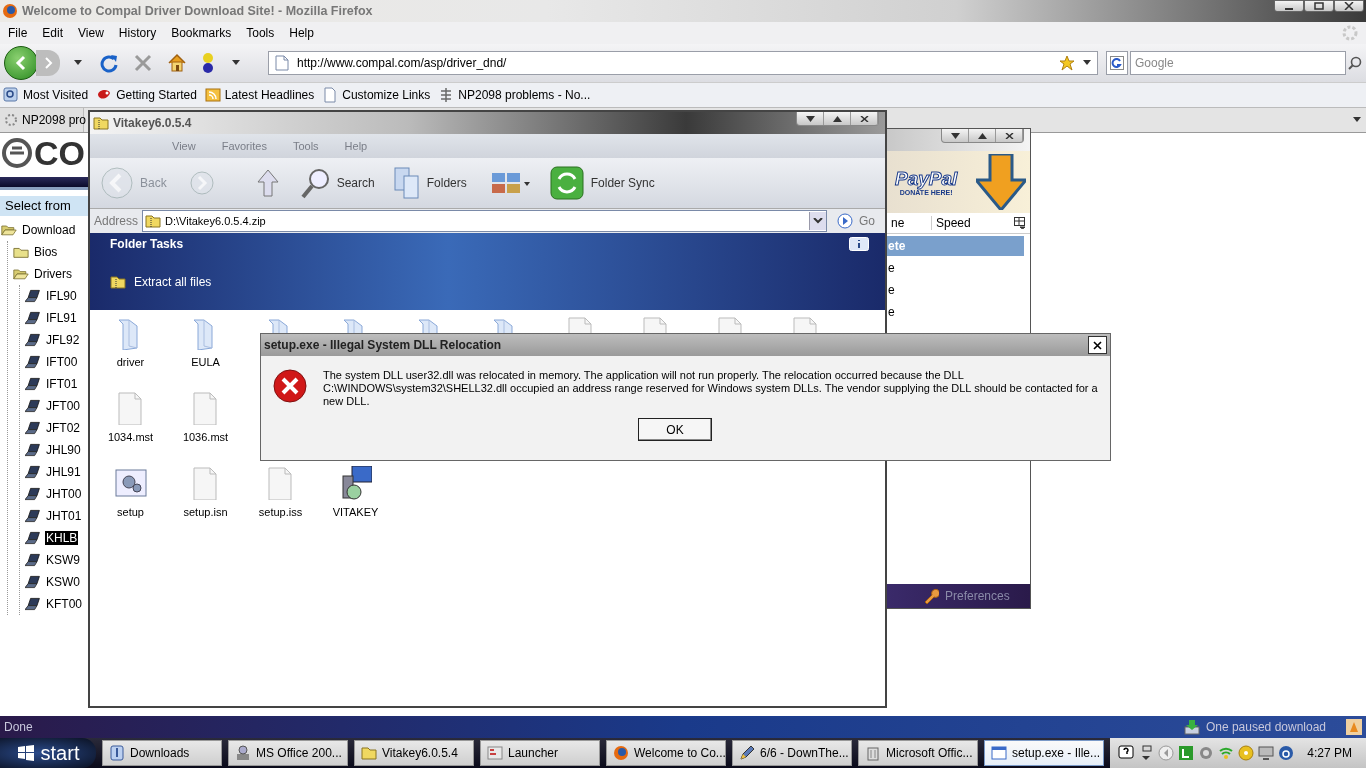 The height and width of the screenshot is (768, 1366). Describe the element at coordinates (21, 63) in the screenshot. I see `back-button` at that location.